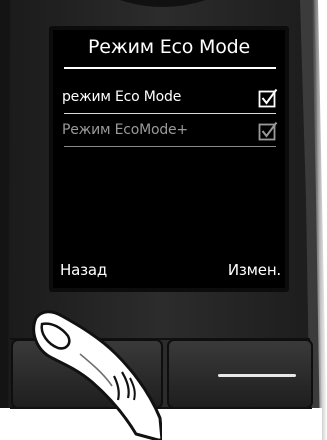 This screenshot has width=327, height=440. Describe the element at coordinates (240, 374) in the screenshot. I see `right-soft-key` at that location.